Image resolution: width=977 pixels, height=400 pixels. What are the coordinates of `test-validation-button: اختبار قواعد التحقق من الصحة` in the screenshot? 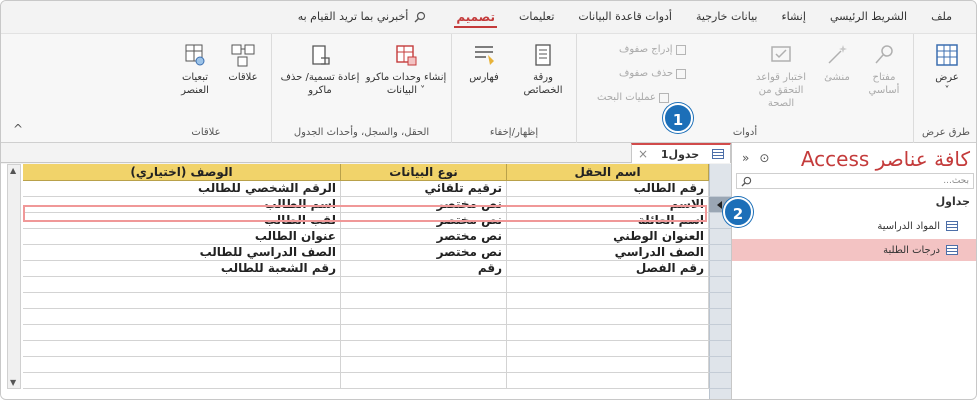 It's located at (781, 76).